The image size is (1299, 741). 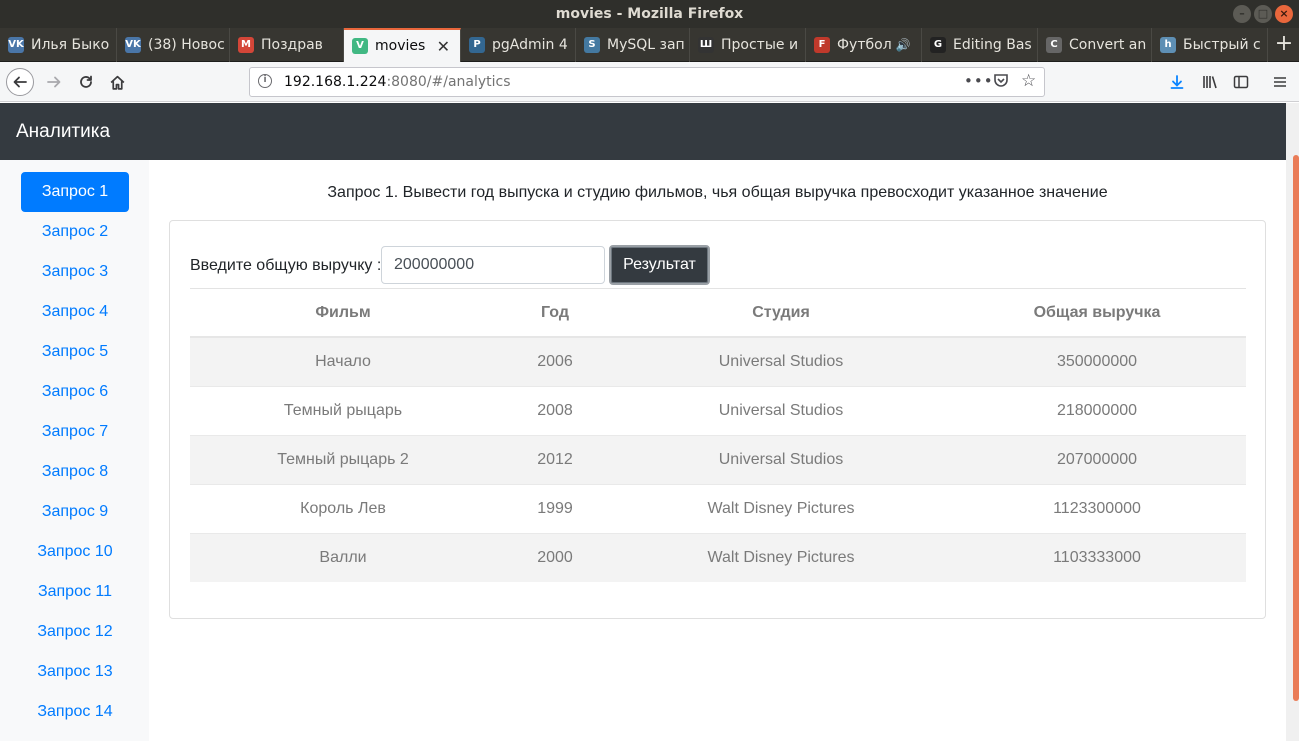 I want to click on cell-film: Начало, so click(x=343, y=361).